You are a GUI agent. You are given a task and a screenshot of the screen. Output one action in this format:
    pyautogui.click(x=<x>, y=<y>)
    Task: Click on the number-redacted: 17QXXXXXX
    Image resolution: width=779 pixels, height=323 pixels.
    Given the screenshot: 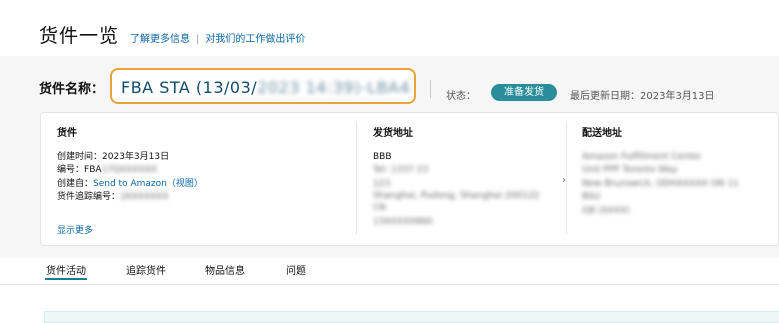 What is the action you would take?
    pyautogui.click(x=129, y=170)
    